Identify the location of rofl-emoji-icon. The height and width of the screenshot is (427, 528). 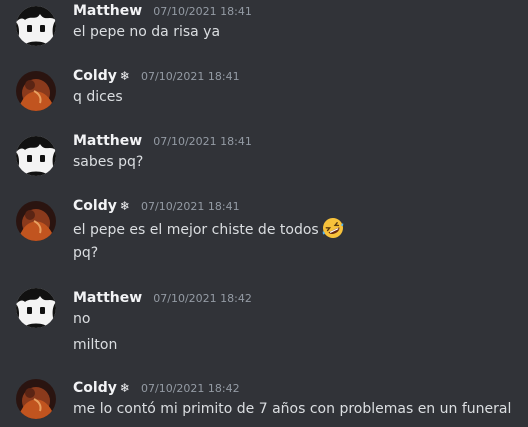
(333, 228).